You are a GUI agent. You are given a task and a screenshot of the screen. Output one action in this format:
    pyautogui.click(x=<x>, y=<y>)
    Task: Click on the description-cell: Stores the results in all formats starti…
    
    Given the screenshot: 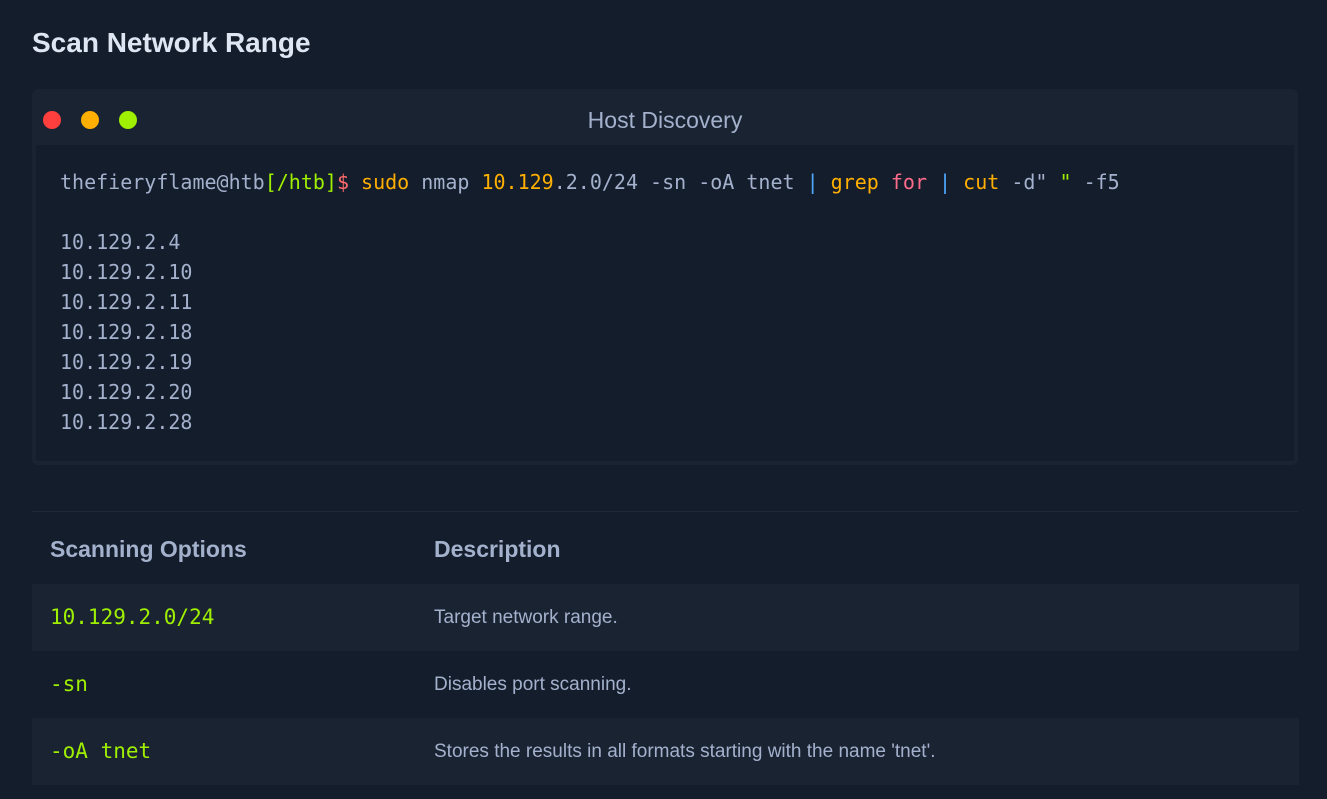 What is the action you would take?
    pyautogui.click(x=857, y=751)
    